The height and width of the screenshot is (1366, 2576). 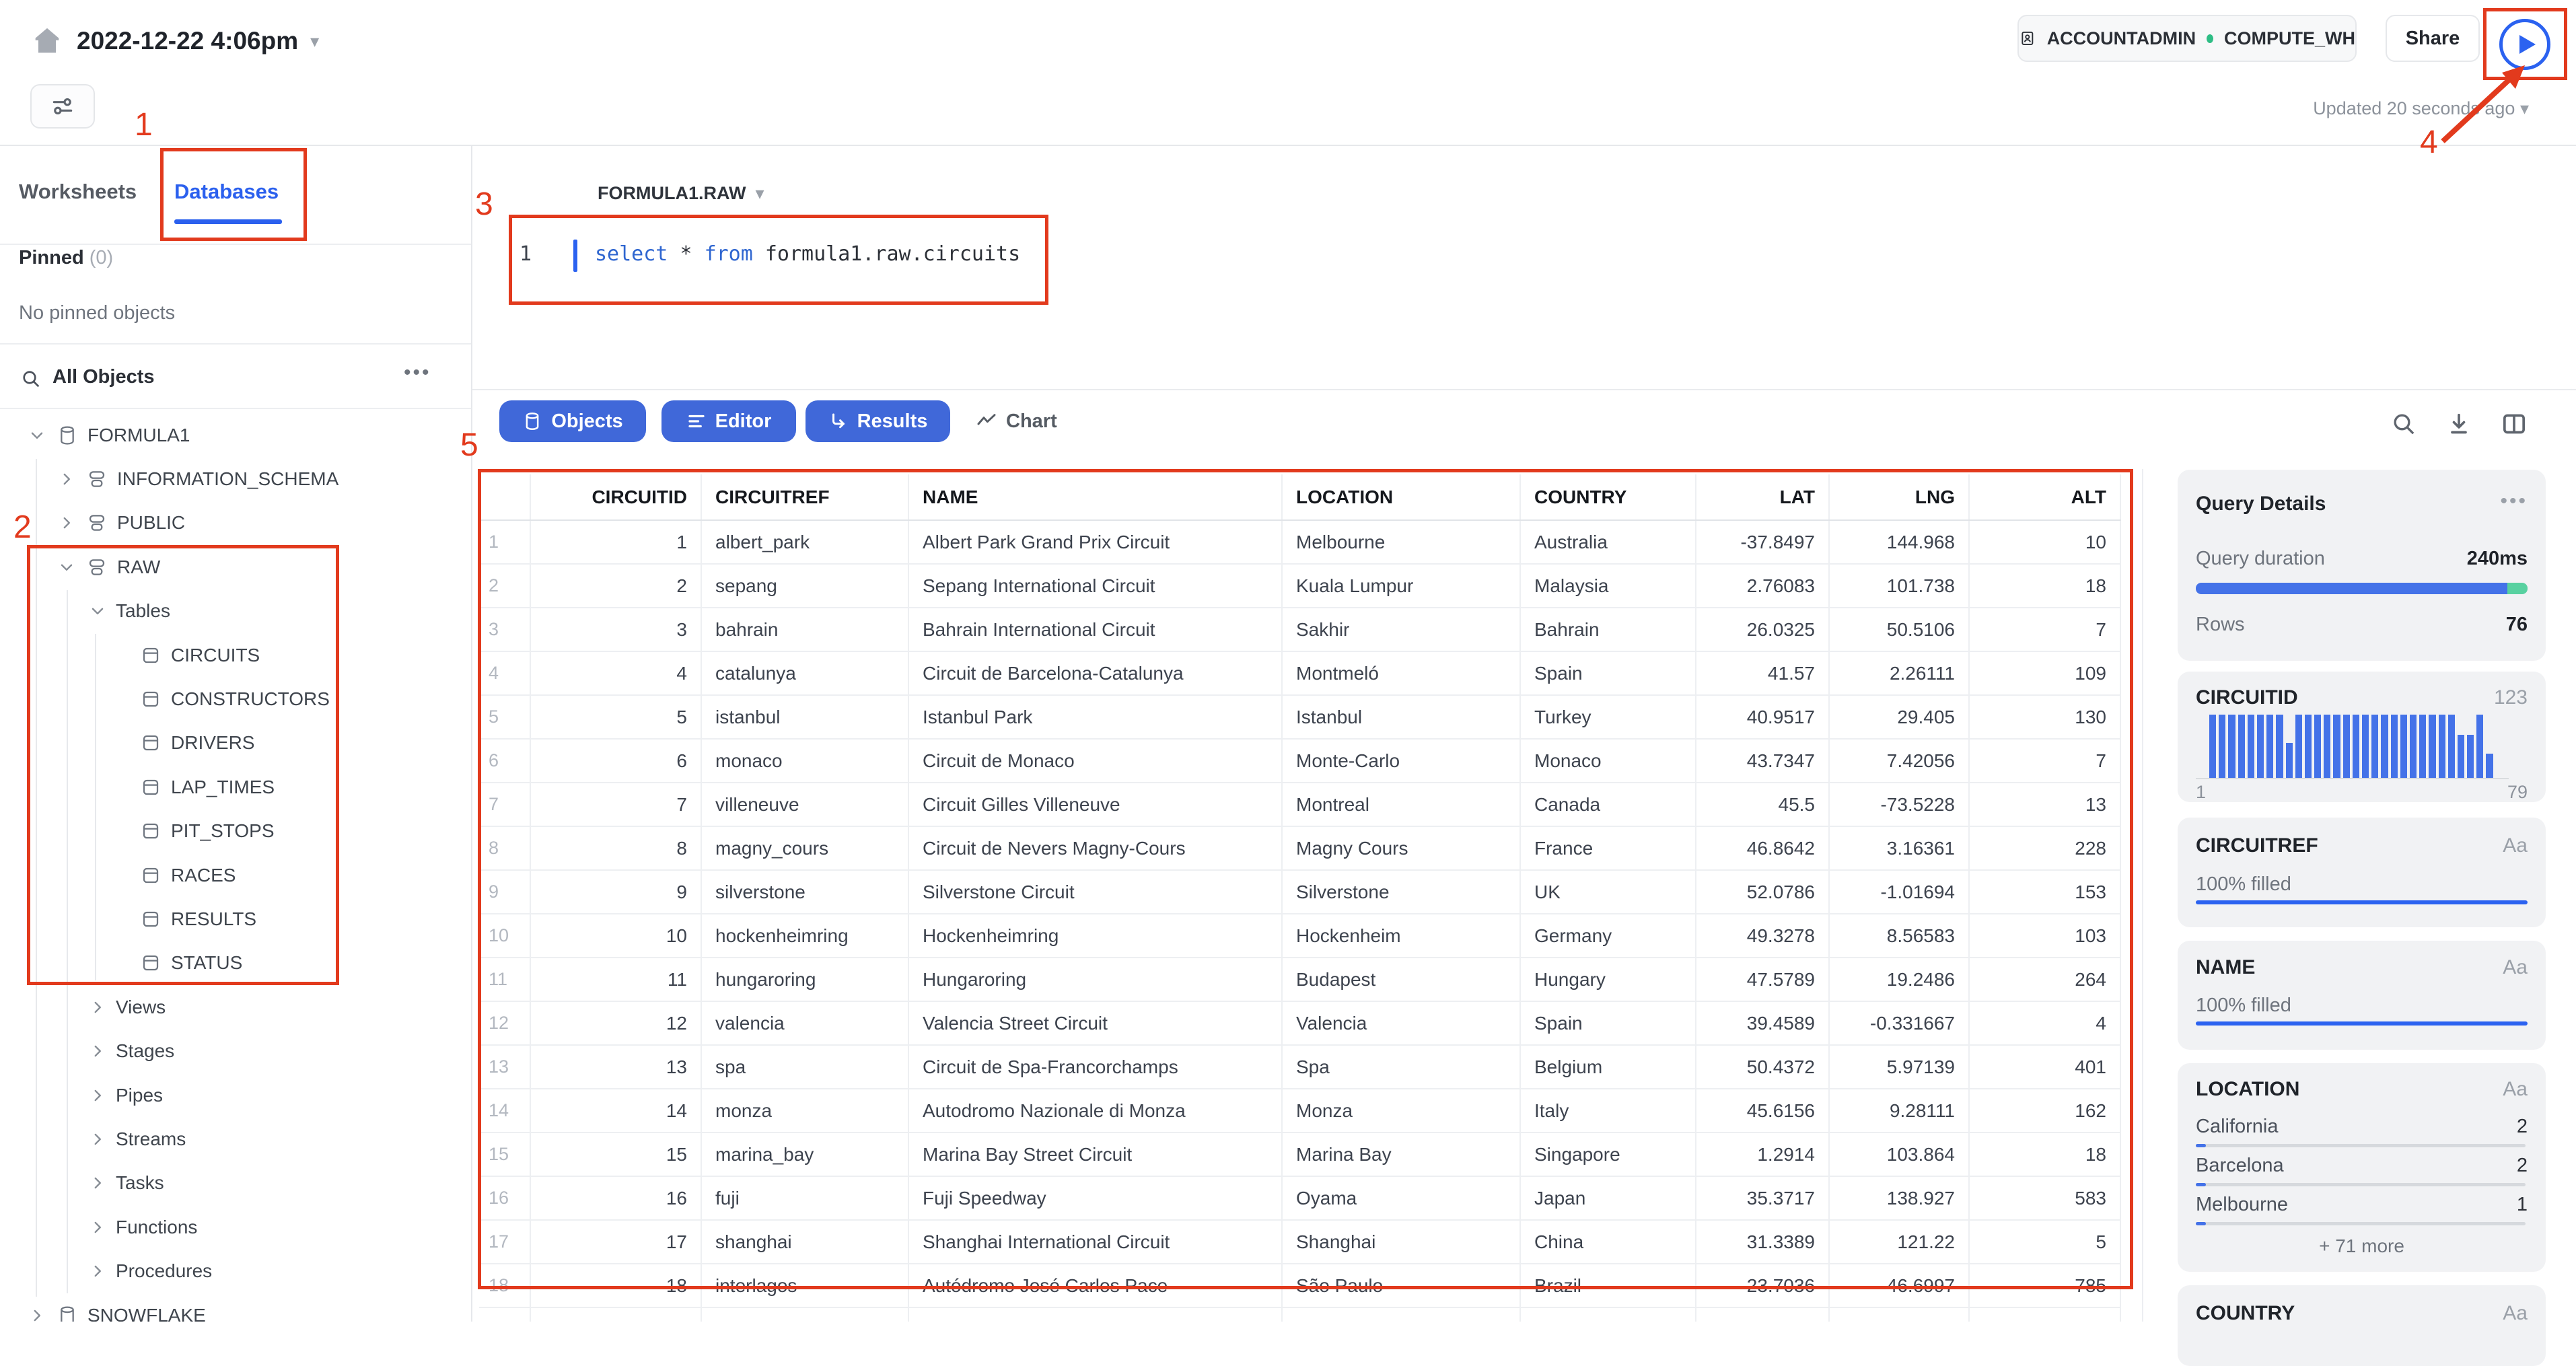 What do you see at coordinates (67, 1313) in the screenshot?
I see `db-icon` at bounding box center [67, 1313].